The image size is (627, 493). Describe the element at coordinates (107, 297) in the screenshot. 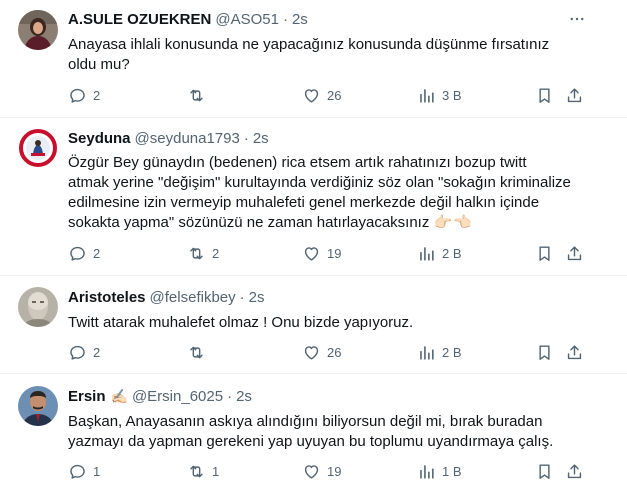

I see `display-name: Aristoteles` at that location.